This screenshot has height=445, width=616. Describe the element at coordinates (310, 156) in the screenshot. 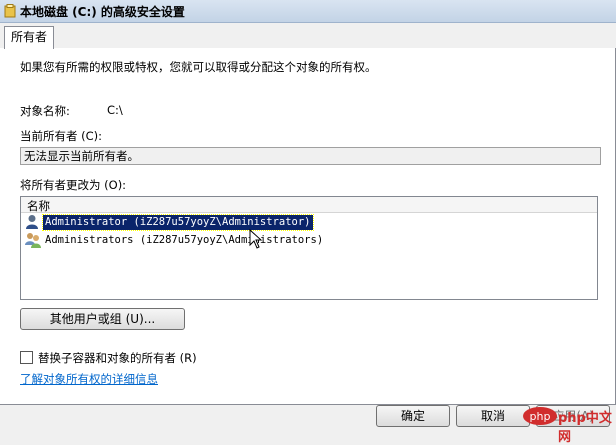

I see `current-owner-field: 无法显示当前所有者。` at that location.